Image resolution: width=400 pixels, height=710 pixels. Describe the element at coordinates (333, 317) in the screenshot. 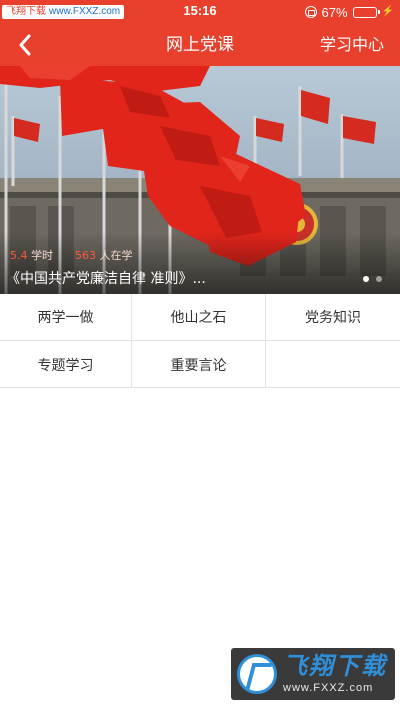

I see `category-dangwu-zhishi: 党务知识` at that location.